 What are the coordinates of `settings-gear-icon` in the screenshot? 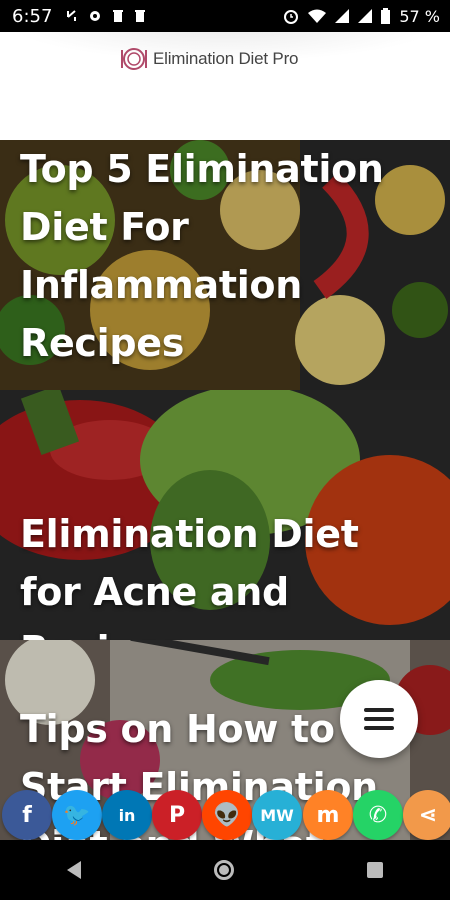 It's located at (95, 16).